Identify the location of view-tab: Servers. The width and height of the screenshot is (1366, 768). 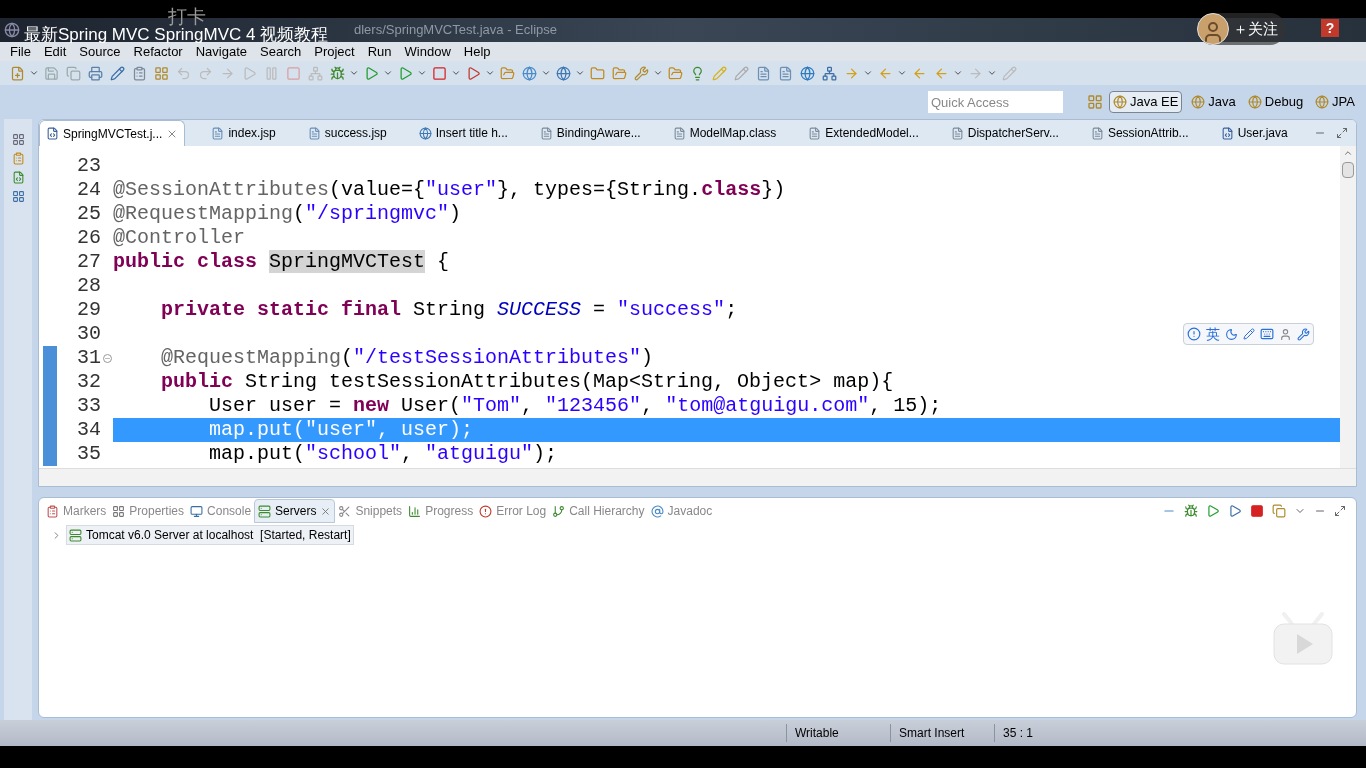
(295, 511).